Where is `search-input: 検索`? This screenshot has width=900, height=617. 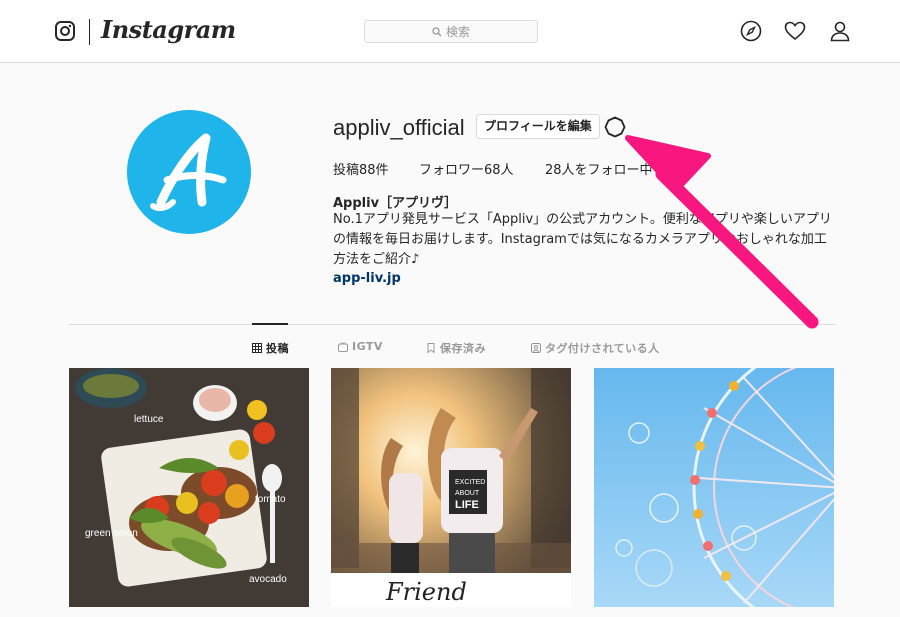 search-input: 検索 is located at coordinates (451, 31).